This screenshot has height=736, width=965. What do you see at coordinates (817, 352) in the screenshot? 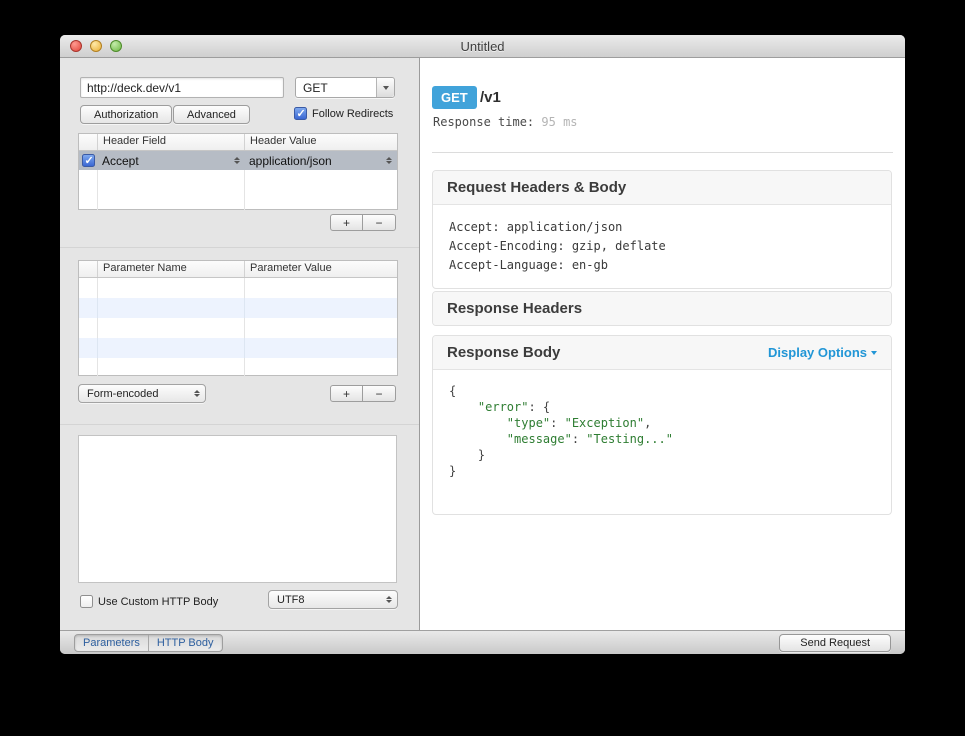
I see `display-options-label: Display Options` at bounding box center [817, 352].